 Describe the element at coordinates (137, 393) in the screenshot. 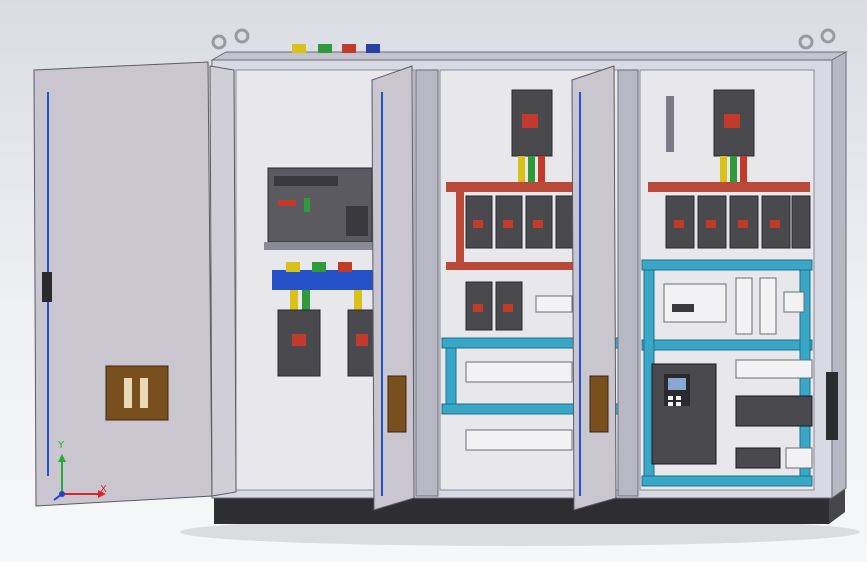

I see `left-door-handle-plate` at that location.